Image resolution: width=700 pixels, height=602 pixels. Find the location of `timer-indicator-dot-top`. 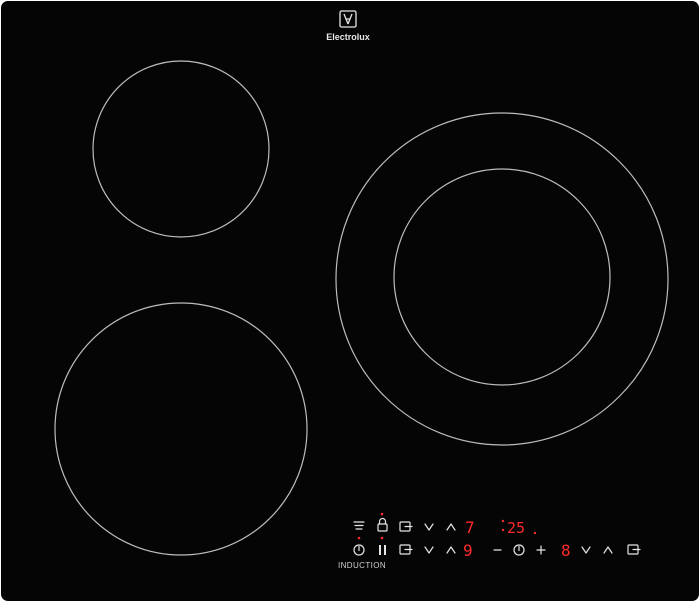

timer-indicator-dot-top is located at coordinates (503, 521).